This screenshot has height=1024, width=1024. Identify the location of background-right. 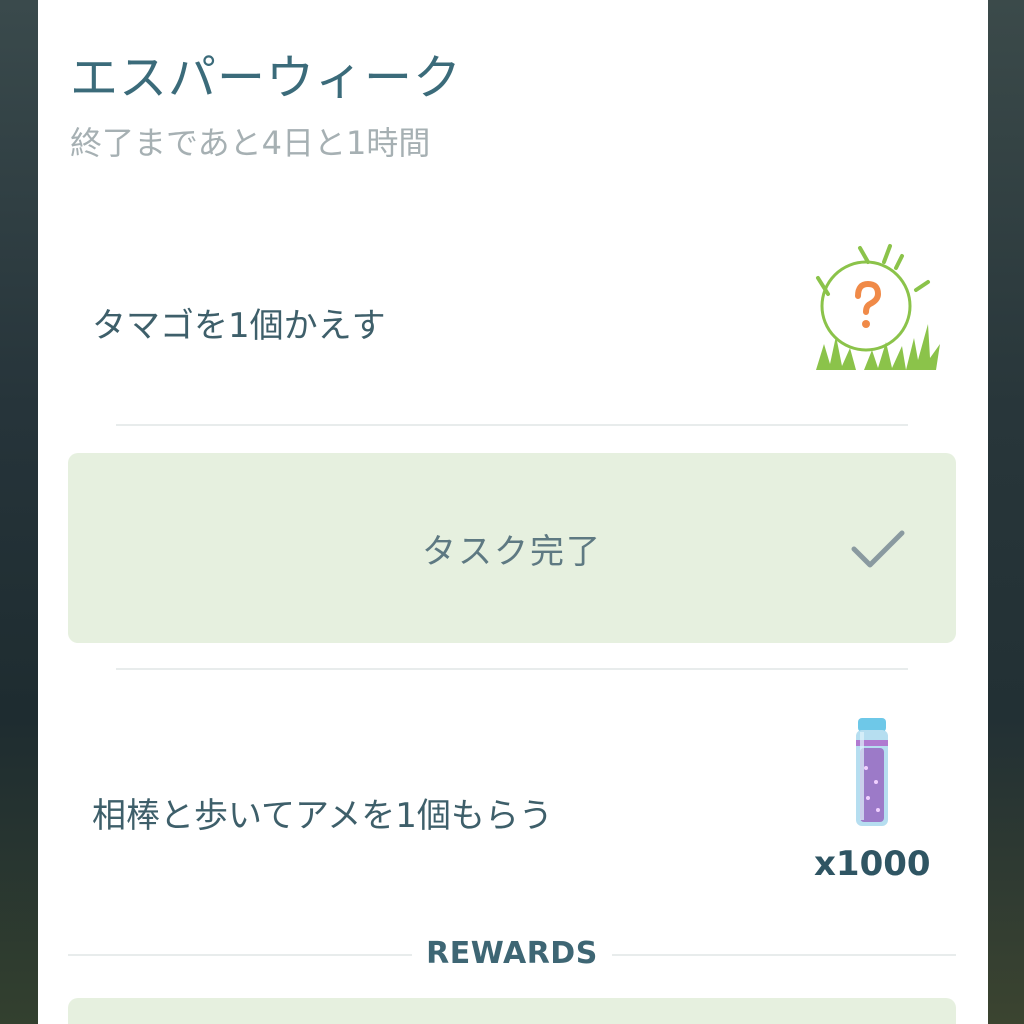
(1006, 512).